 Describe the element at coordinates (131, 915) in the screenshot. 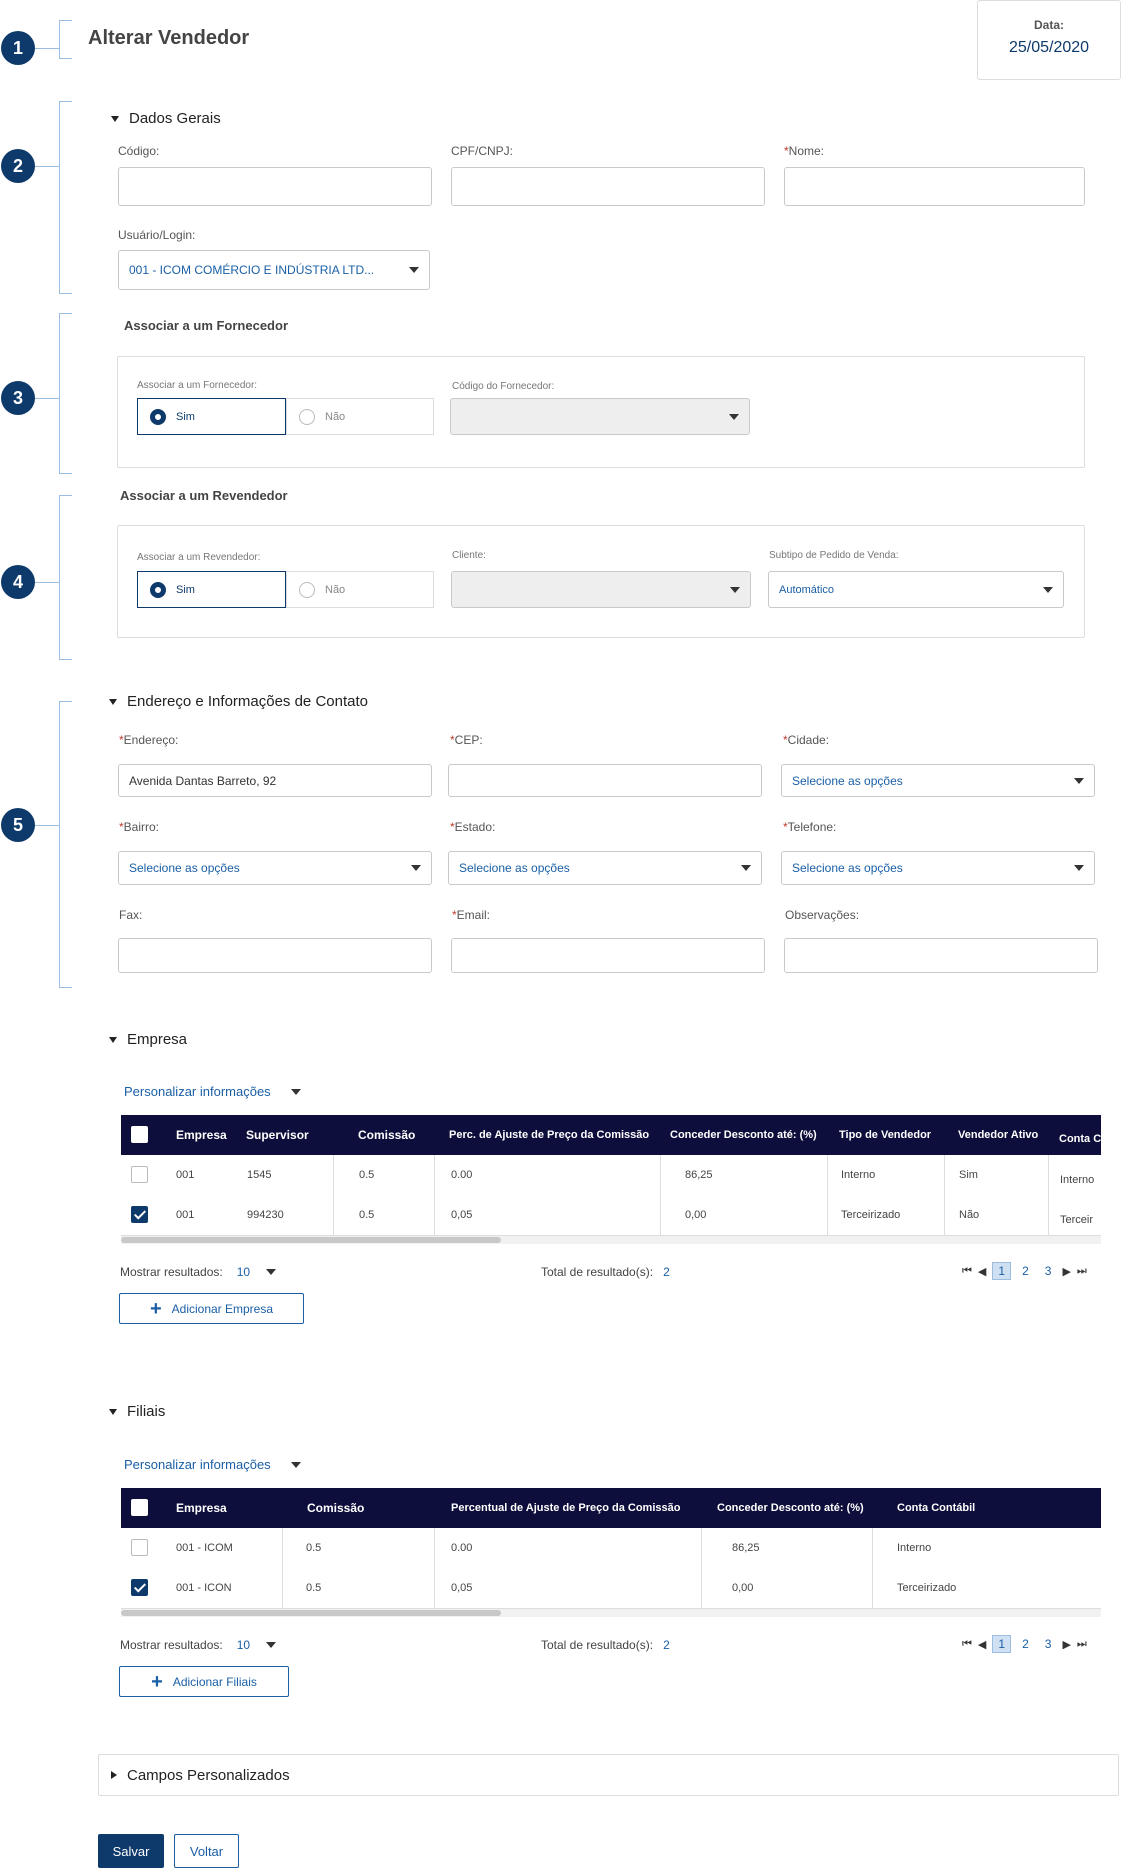

I see `fax-label: Fax:` at that location.